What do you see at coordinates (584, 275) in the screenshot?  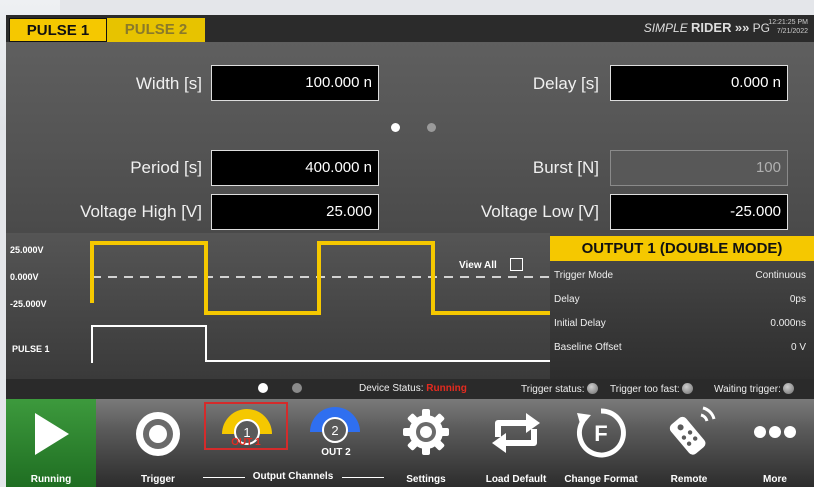 I see `info-key: Trigger Mode` at bounding box center [584, 275].